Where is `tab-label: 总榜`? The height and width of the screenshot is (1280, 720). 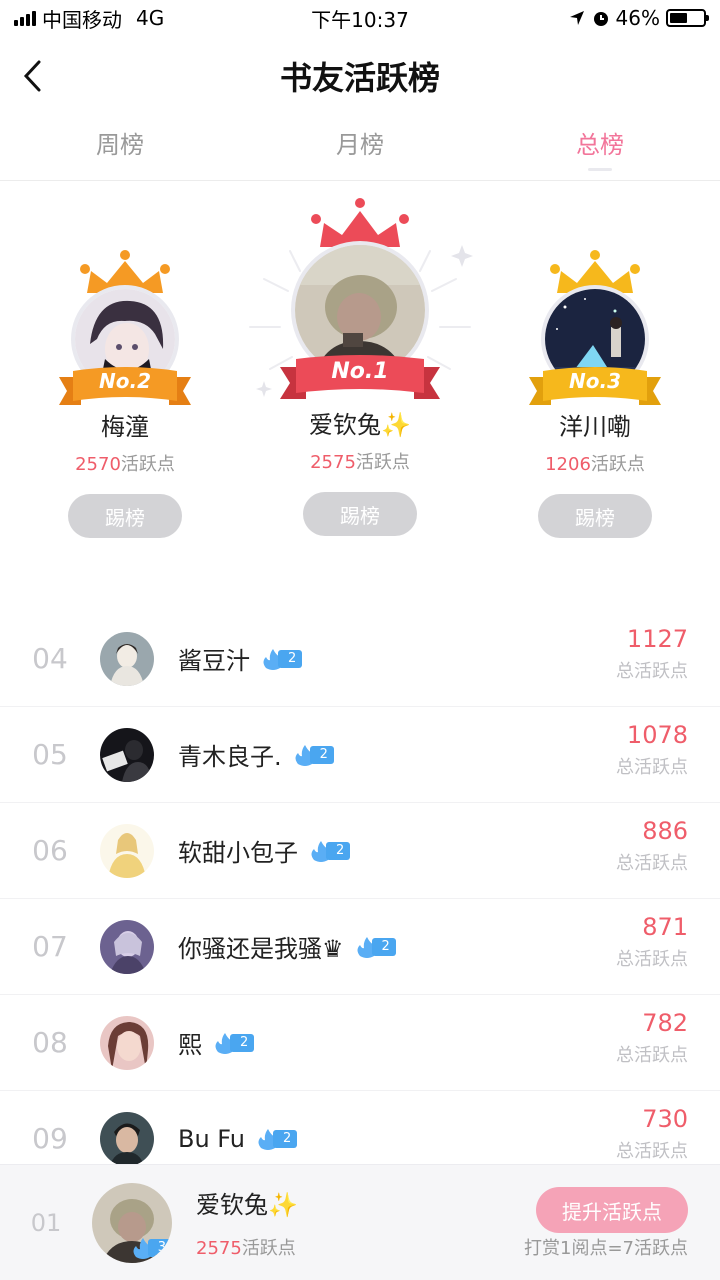 tab-label: 总榜 is located at coordinates (600, 145).